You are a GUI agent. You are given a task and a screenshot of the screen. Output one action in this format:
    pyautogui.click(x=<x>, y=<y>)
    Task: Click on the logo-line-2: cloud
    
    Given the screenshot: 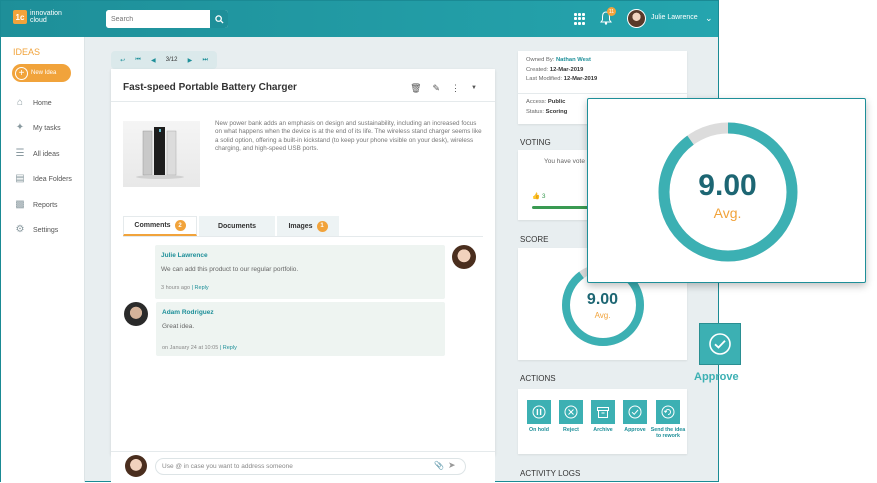 What is the action you would take?
    pyautogui.click(x=38, y=20)
    